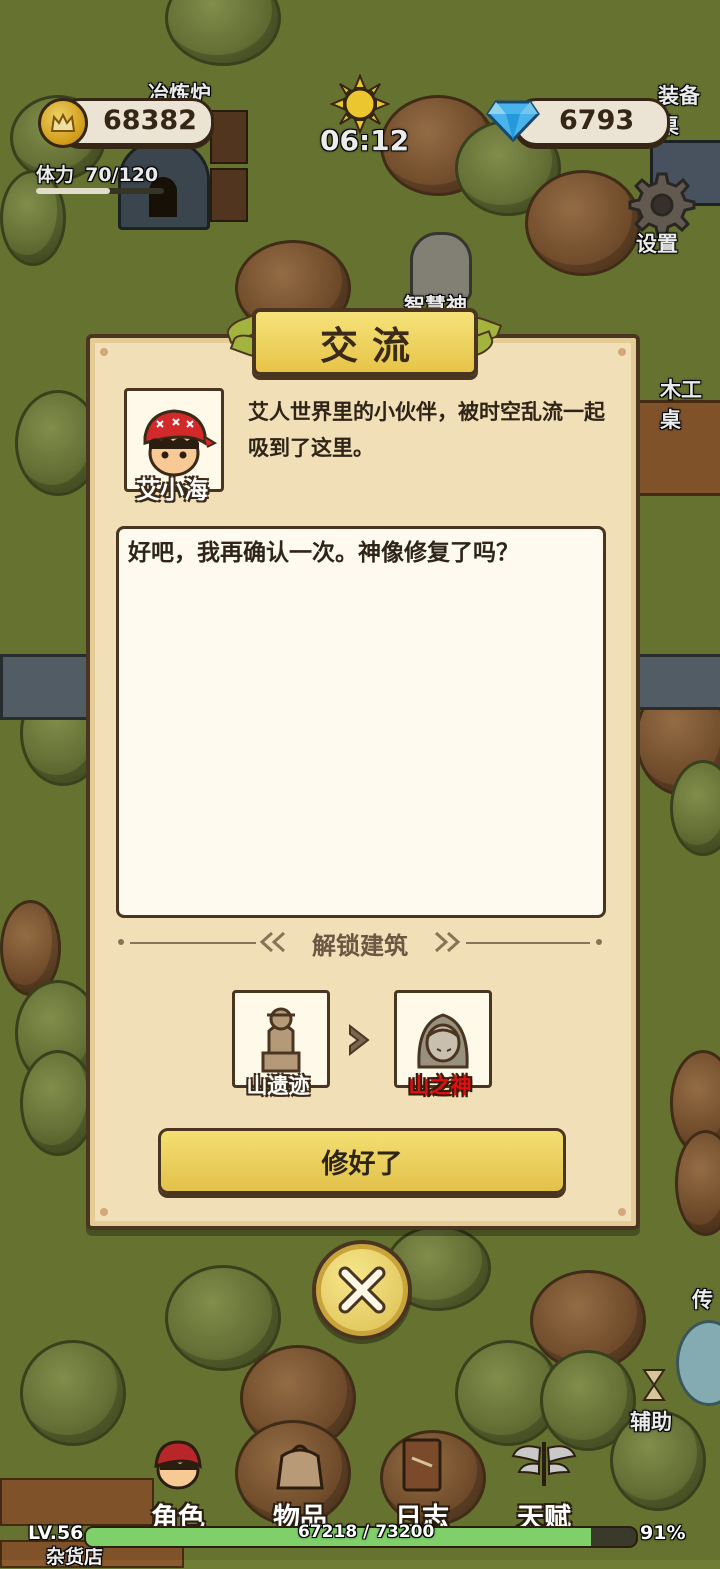 The image size is (720, 1569). I want to click on xp-value: 67218 / 73200, so click(366, 1532).